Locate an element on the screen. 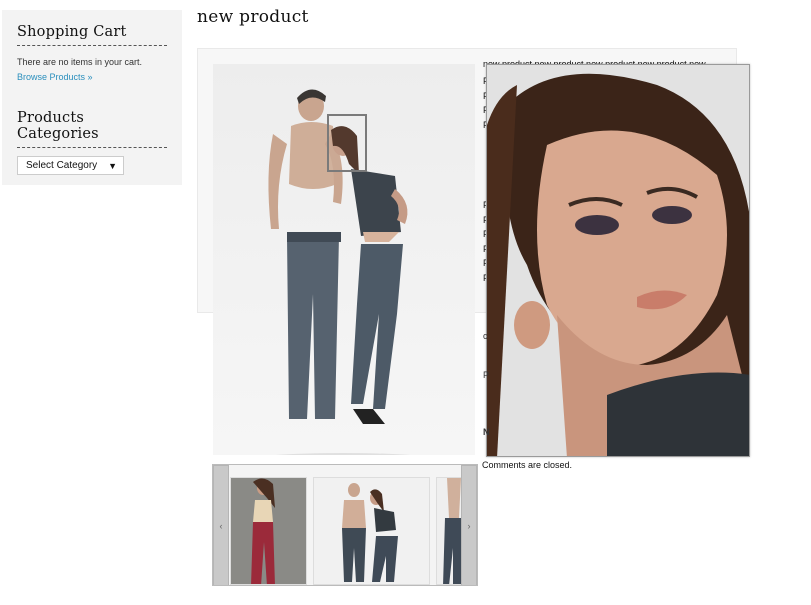 The height and width of the screenshot is (605, 811). carousel-next-button: › is located at coordinates (469, 525).